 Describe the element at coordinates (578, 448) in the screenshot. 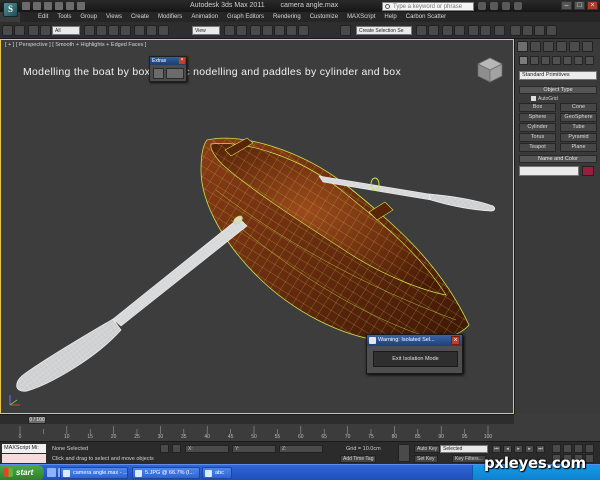

I see `zoom-extents-icon` at that location.